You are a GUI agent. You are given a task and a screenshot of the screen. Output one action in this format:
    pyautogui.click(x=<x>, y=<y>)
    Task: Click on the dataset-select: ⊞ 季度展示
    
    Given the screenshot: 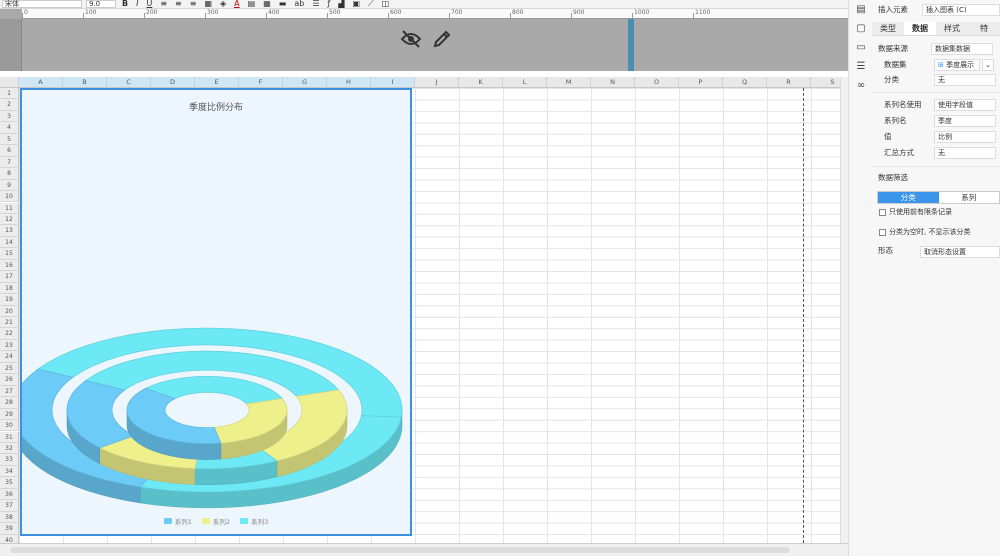 What is the action you would take?
    pyautogui.click(x=957, y=65)
    